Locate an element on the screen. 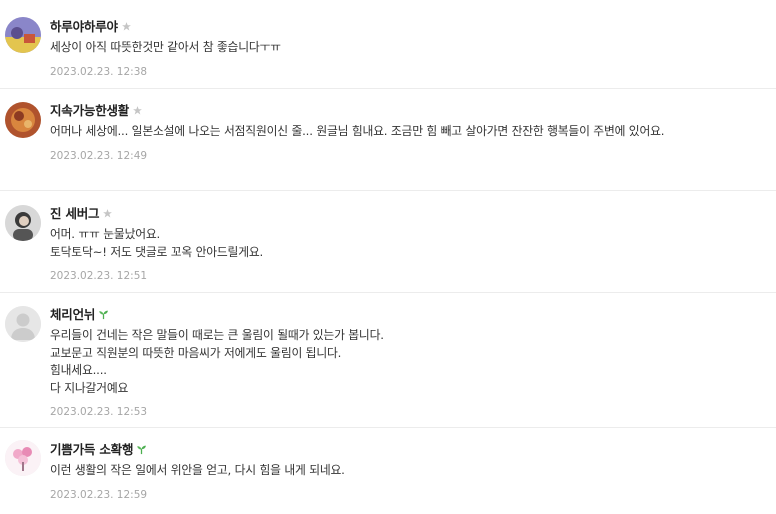  comment-date: 2023.02.23. 12:53 is located at coordinates (99, 412).